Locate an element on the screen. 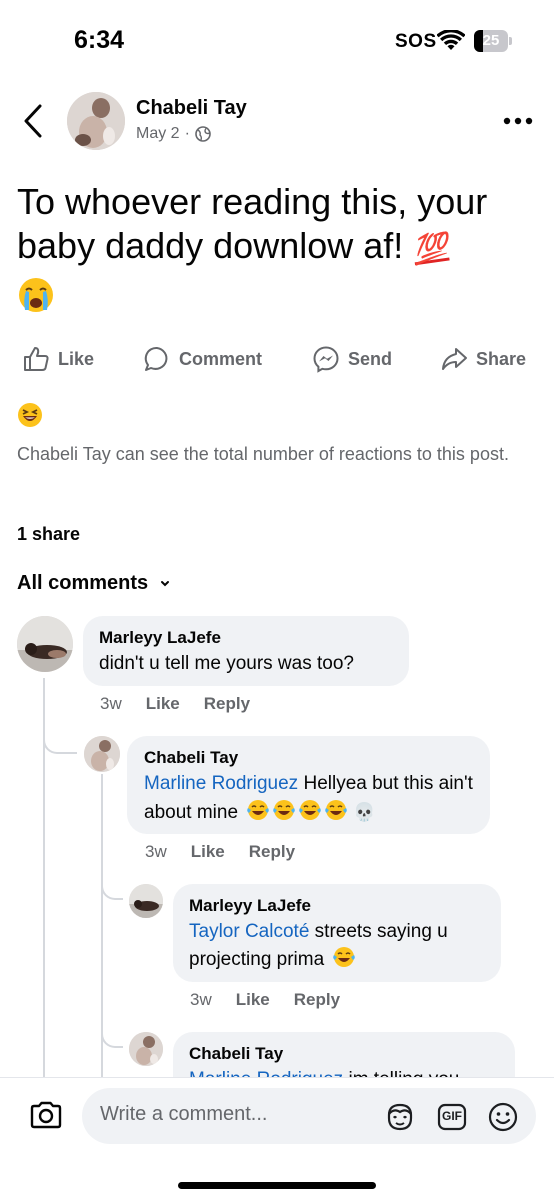 This screenshot has height=1200, width=554. messenger-icon is located at coordinates (326, 359).